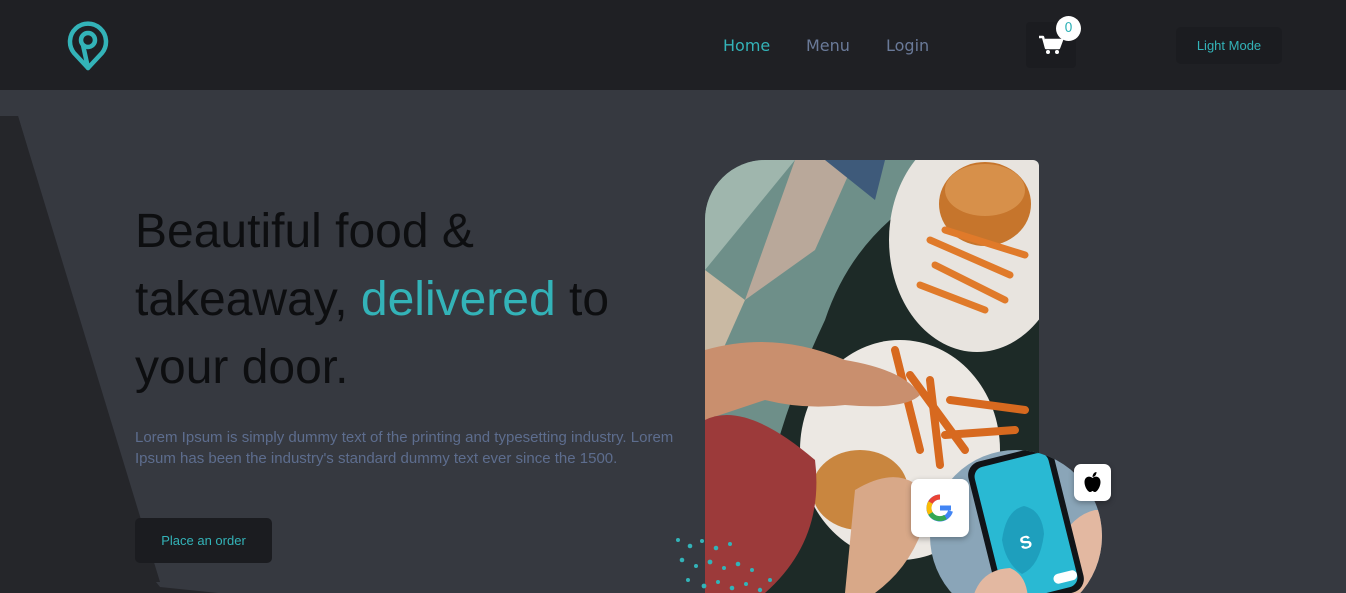 The image size is (1346, 593). I want to click on place-order-button: Place an order, so click(203, 540).